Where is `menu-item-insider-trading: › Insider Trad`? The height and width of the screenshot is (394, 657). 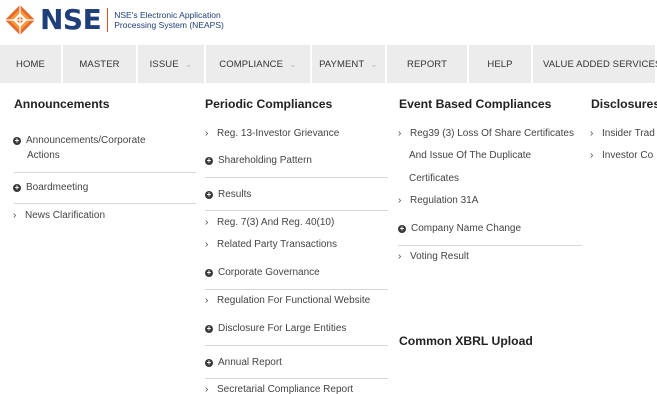 menu-item-insider-trading: › Insider Trad is located at coordinates (623, 134).